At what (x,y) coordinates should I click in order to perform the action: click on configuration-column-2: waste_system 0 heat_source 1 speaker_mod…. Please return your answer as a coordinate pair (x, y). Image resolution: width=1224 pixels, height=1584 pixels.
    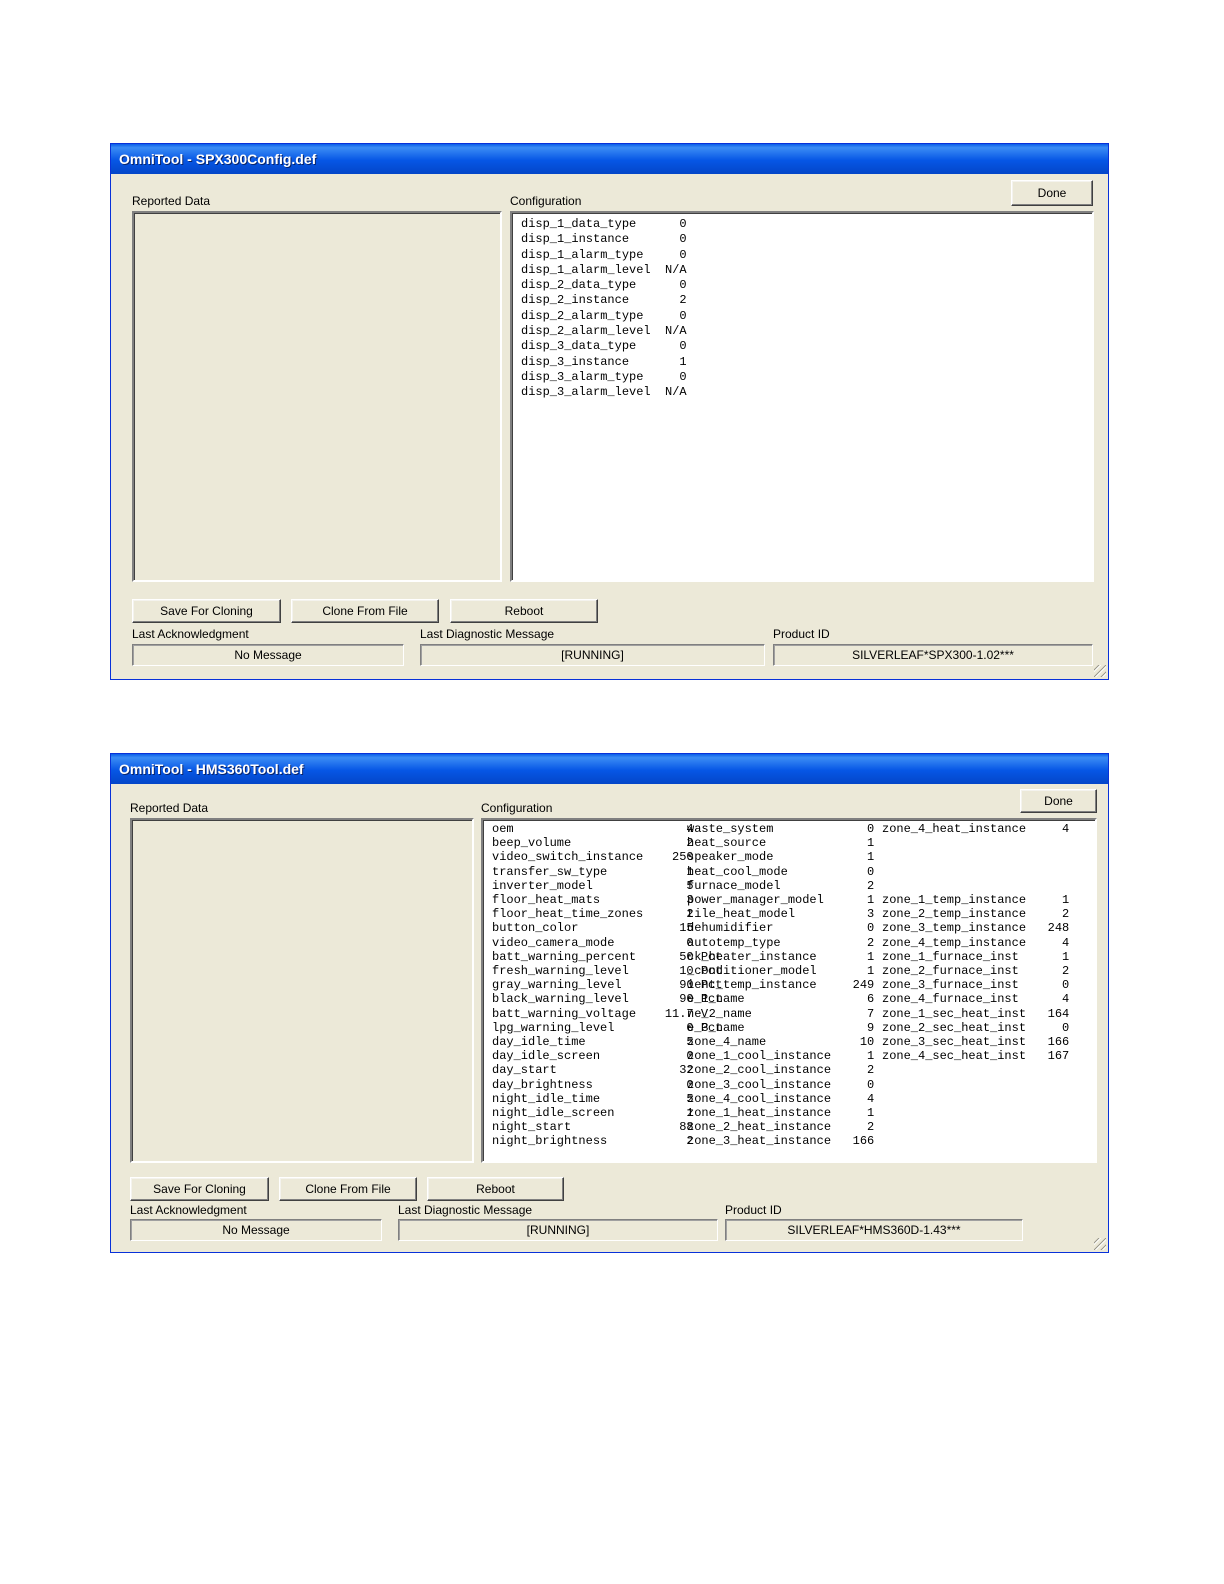
    Looking at the image, I should click on (781, 985).